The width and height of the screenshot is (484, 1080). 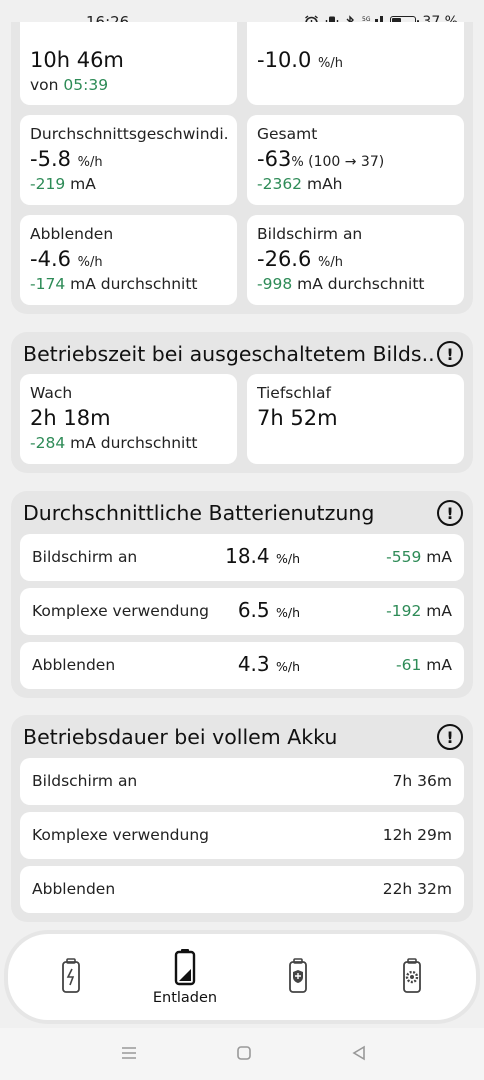 I want to click on full-row: Bildschirm an 7h 36m, so click(x=242, y=781).